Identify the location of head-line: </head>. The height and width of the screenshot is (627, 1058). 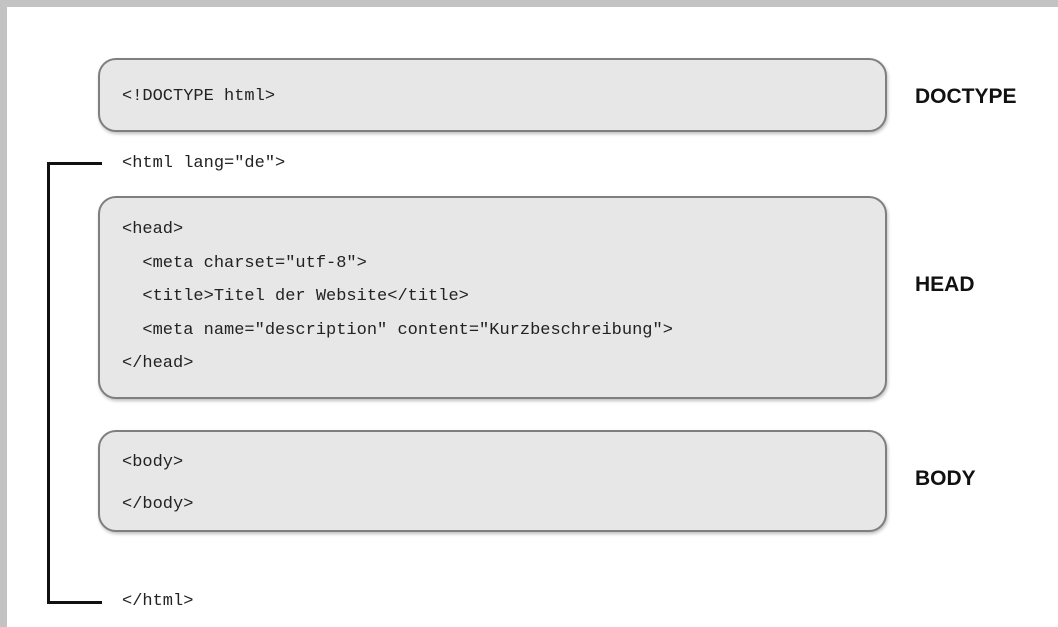
(158, 363).